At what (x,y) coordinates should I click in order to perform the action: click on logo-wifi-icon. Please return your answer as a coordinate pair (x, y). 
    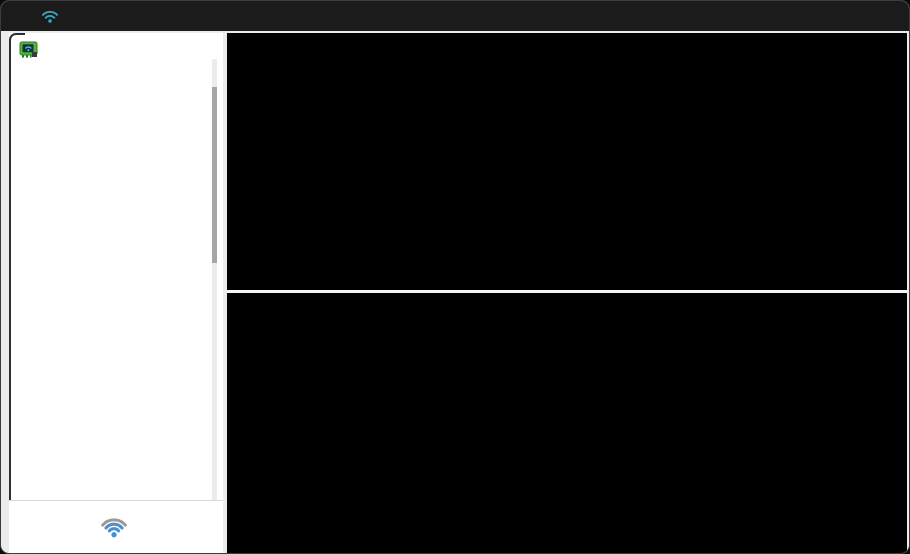
    Looking at the image, I should click on (114, 528).